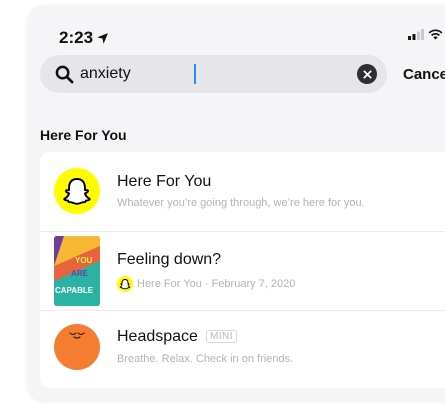  Describe the element at coordinates (64, 74) in the screenshot. I see `search-icon` at that location.